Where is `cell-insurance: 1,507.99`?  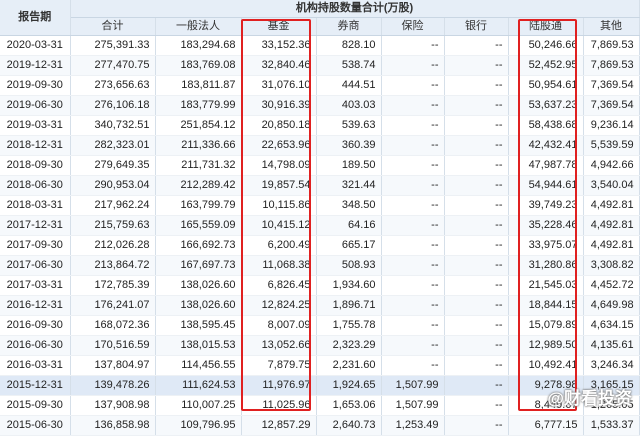 cell-insurance: 1,507.99 is located at coordinates (413, 405).